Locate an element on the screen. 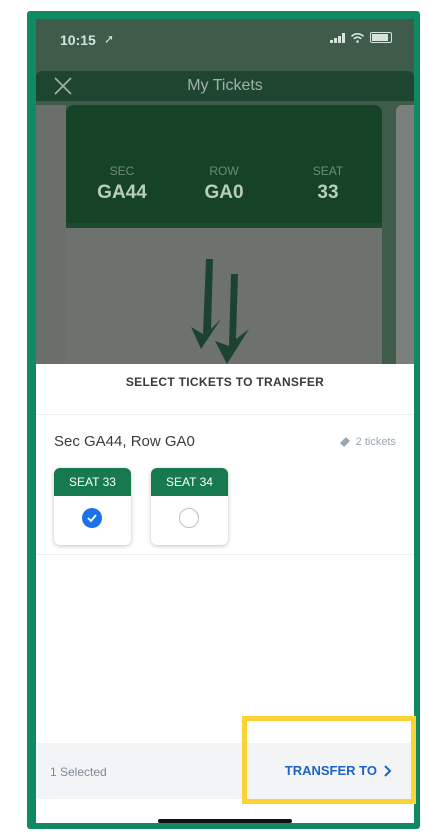 The height and width of the screenshot is (833, 428). team-logo-icon is located at coordinates (220, 311).